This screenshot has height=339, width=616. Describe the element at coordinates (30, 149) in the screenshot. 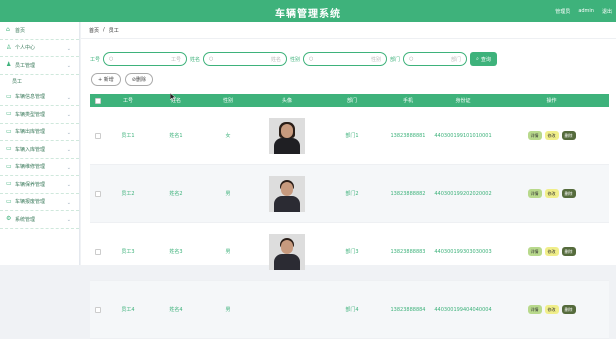

I see `sidebar-item-label: 车辆入库管理` at that location.